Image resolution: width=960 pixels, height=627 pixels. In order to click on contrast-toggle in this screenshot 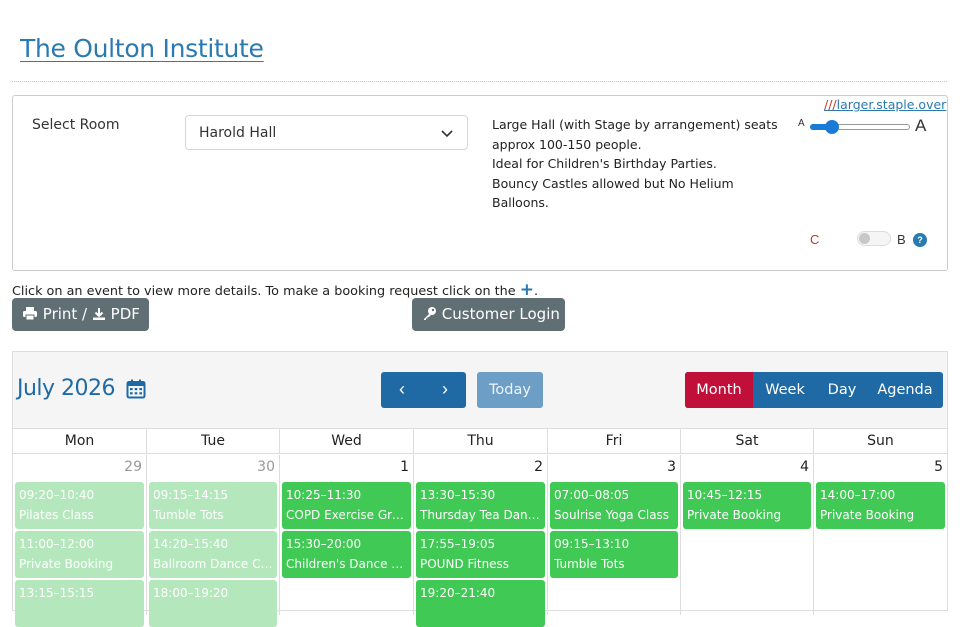, I will do `click(874, 238)`.